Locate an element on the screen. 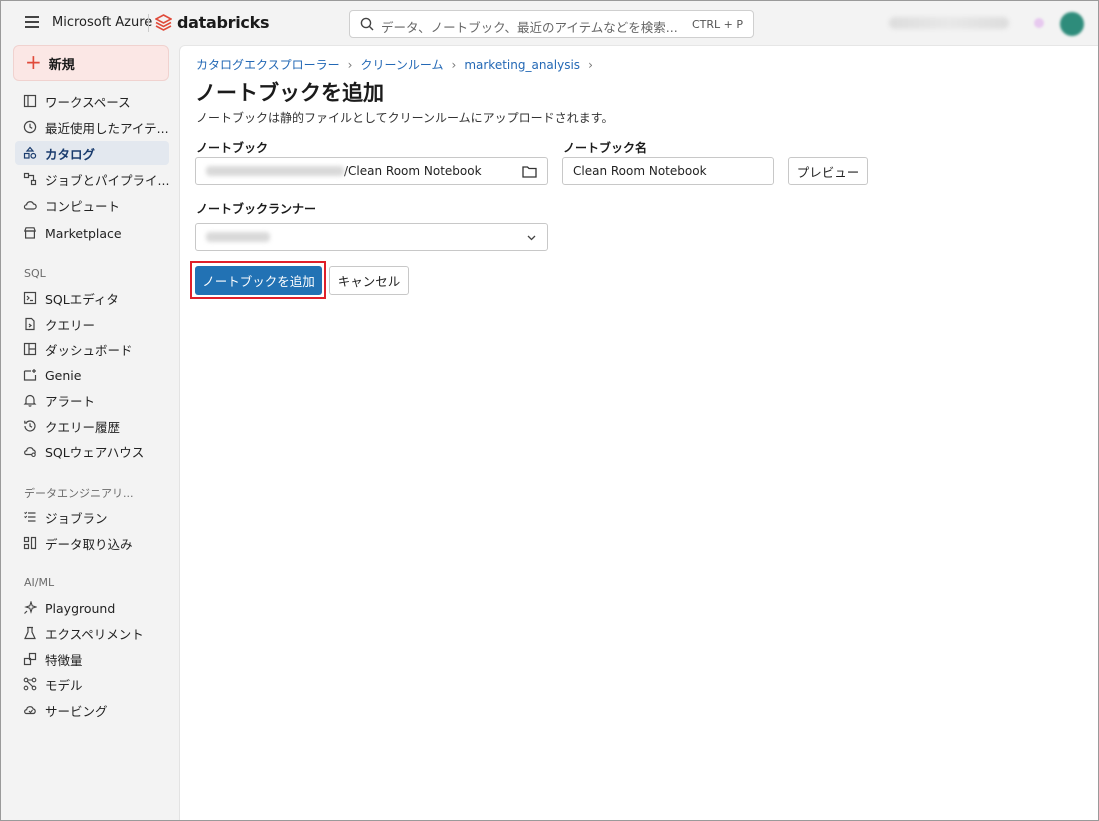 The width and height of the screenshot is (1099, 821). sidebar-item-label: サービング is located at coordinates (76, 711).